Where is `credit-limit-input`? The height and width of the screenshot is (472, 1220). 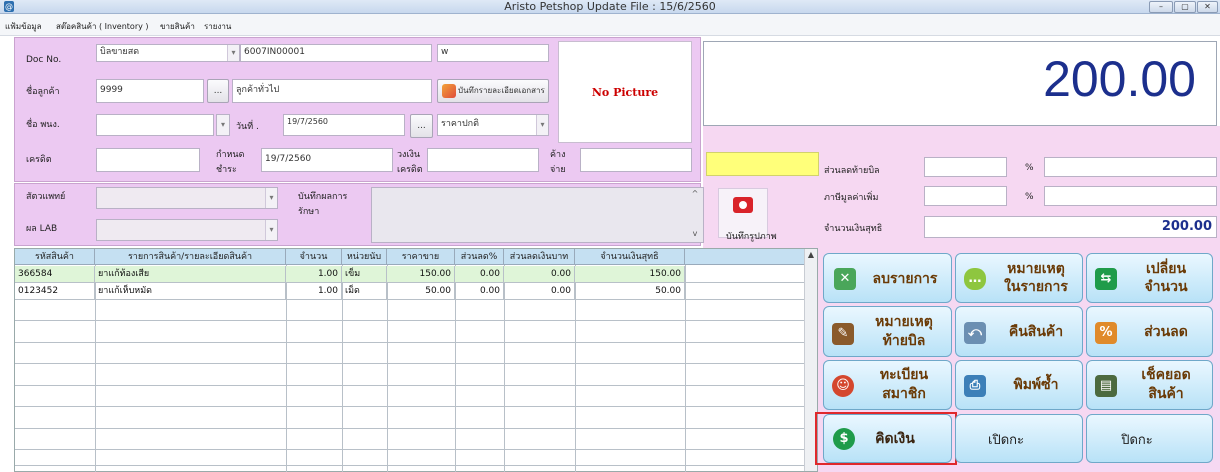 credit-limit-input is located at coordinates (483, 160).